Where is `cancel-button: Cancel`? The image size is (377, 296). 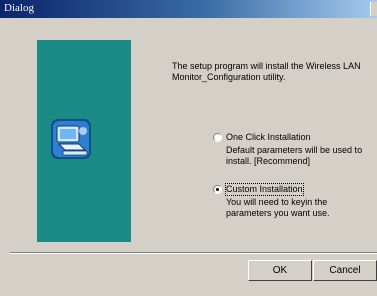
cancel-button: Cancel is located at coordinates (345, 270).